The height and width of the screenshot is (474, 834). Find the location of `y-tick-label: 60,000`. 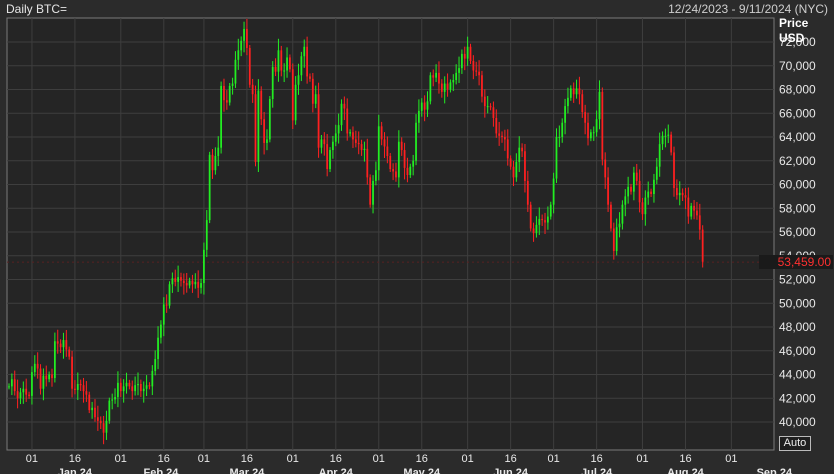

y-tick-label: 60,000 is located at coordinates (797, 185).